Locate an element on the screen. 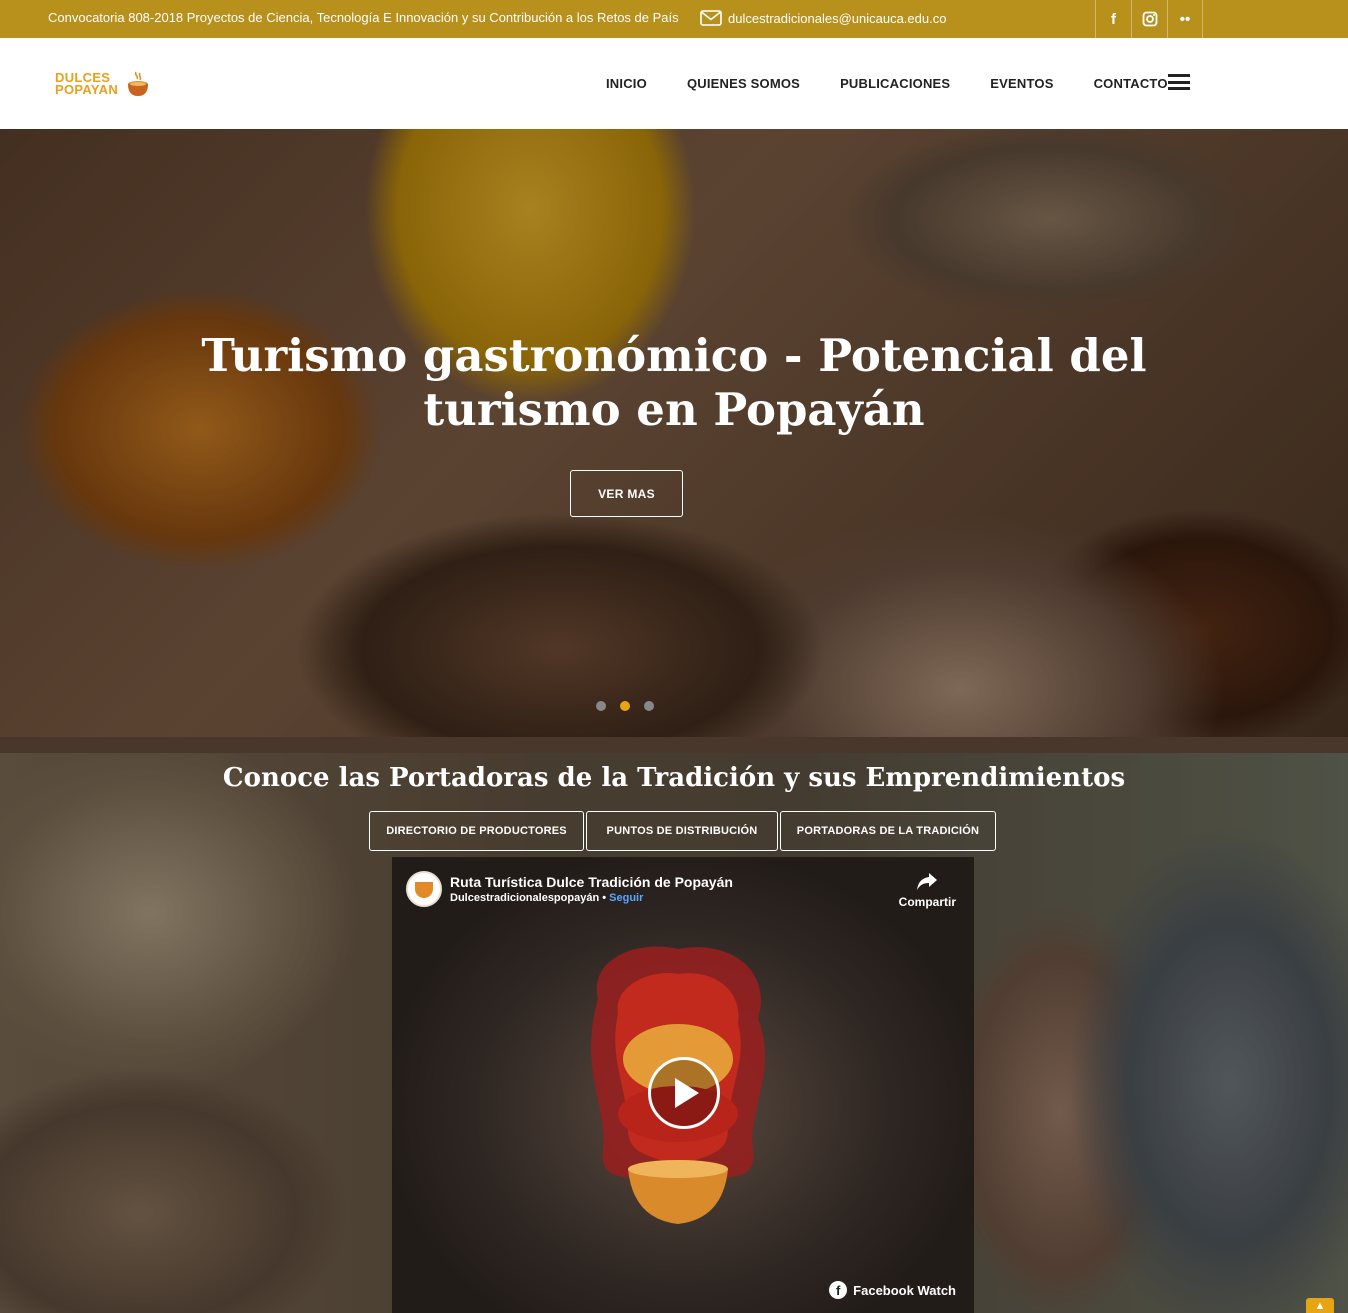 The width and height of the screenshot is (1348, 1313). page-avatar is located at coordinates (424, 889).